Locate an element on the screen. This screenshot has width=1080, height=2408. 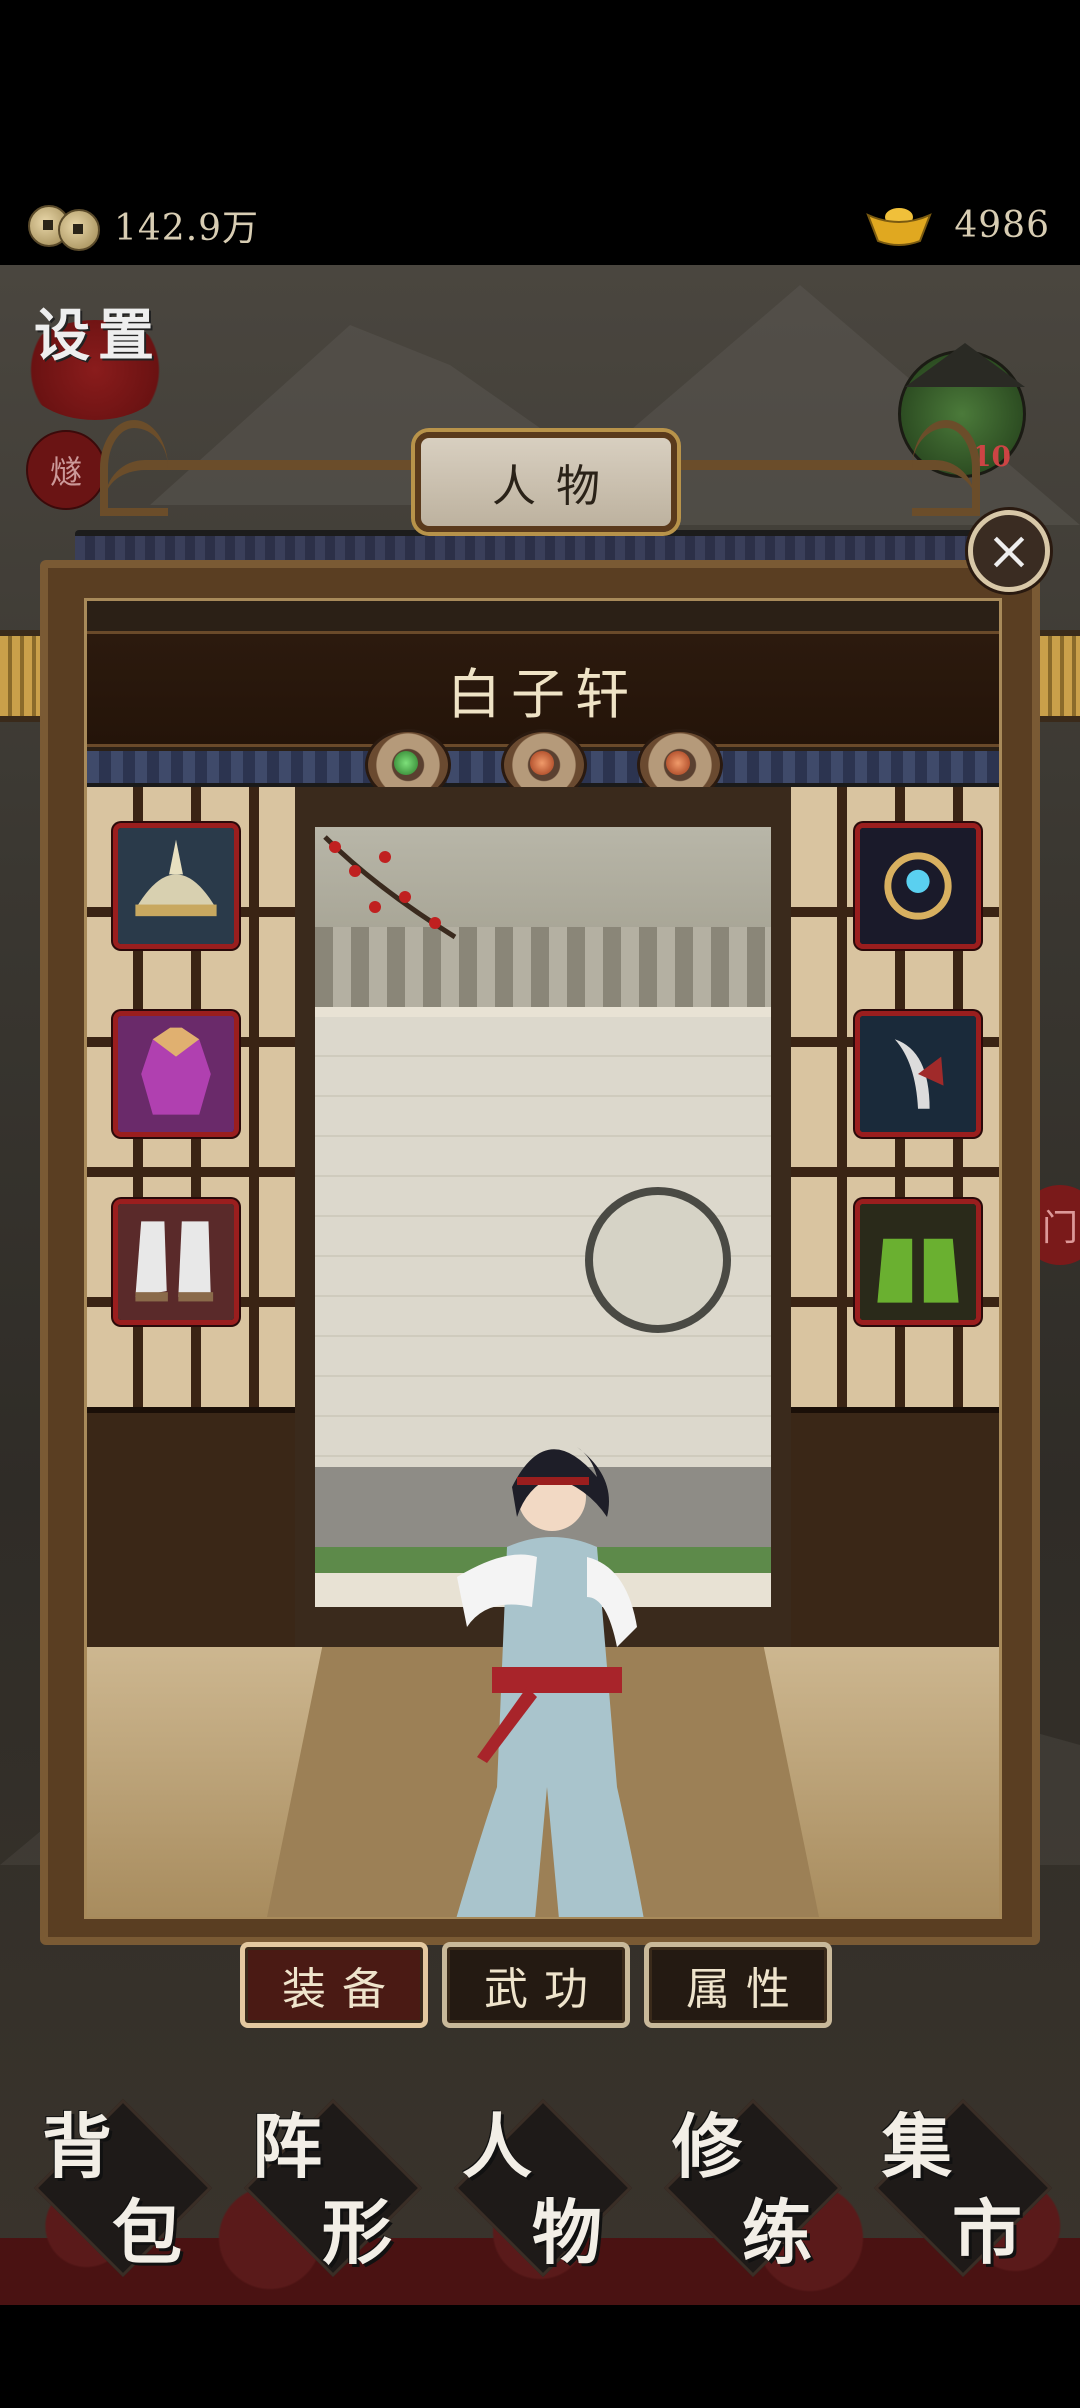
panel-title: 人物 is located at coordinates (556, 486).